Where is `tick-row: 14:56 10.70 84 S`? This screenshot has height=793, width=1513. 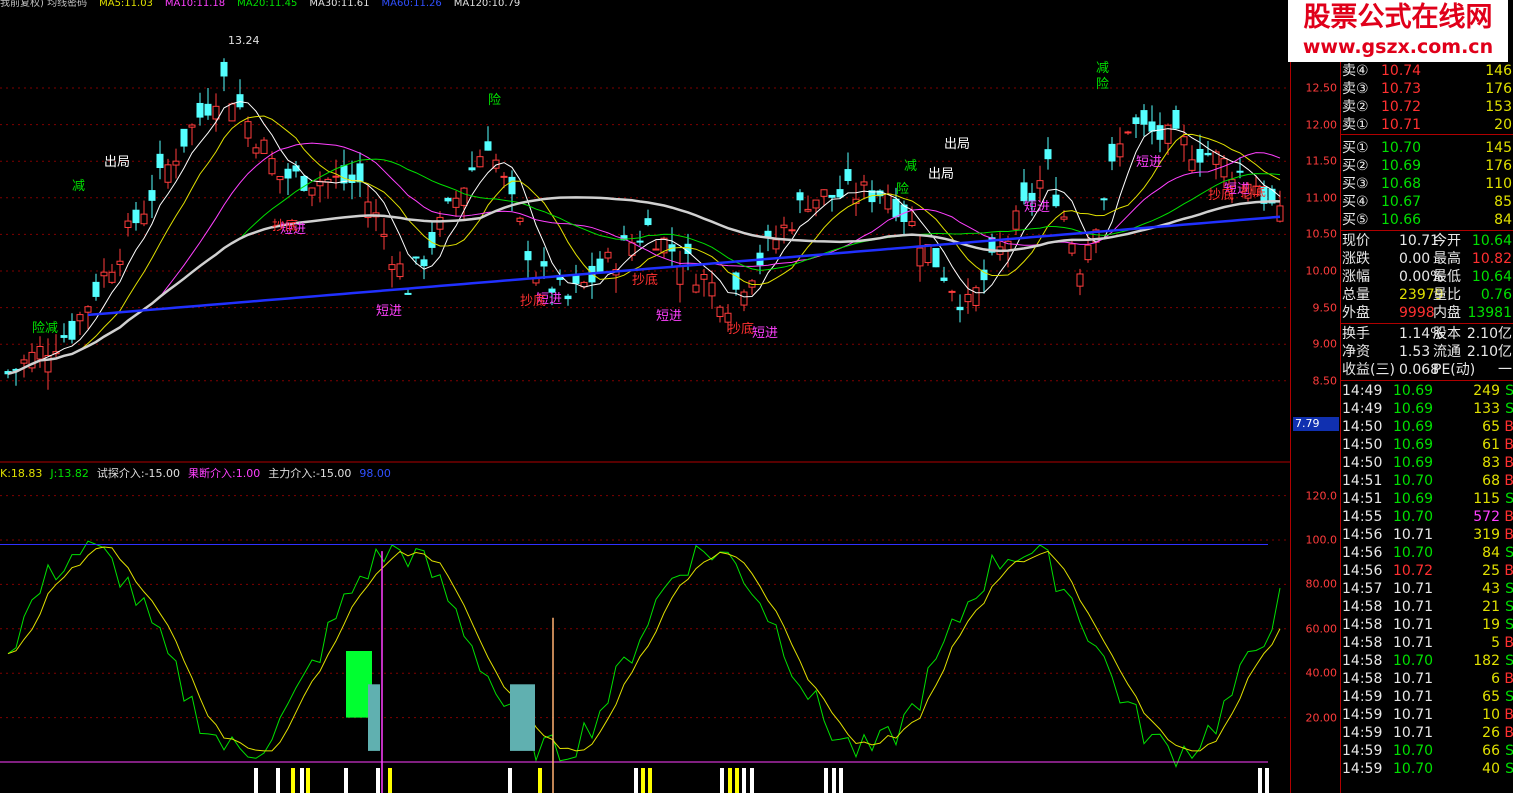 tick-row: 14:56 10.70 84 S is located at coordinates (1427, 553).